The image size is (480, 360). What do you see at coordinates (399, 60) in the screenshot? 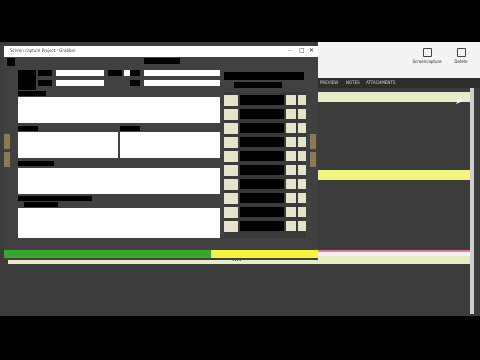
I see `background-toolbar: Screencapture Delete` at bounding box center [399, 60].